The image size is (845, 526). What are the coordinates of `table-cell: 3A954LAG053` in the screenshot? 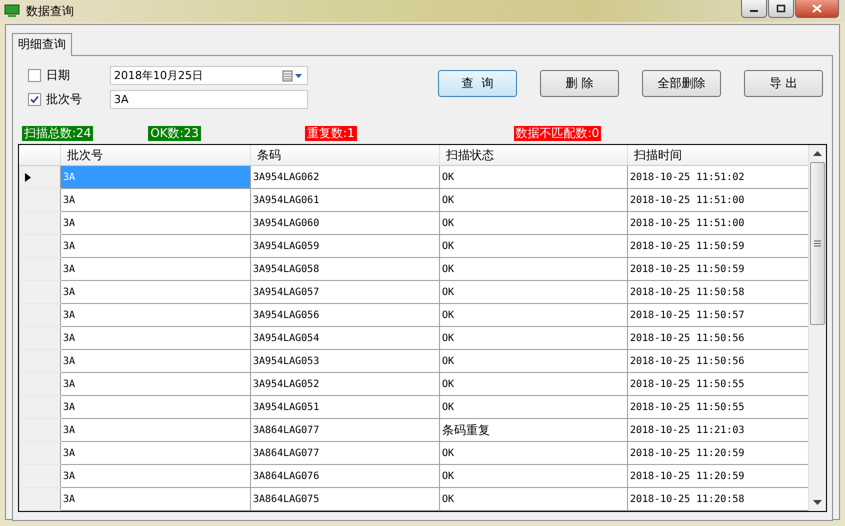 It's located at (345, 361).